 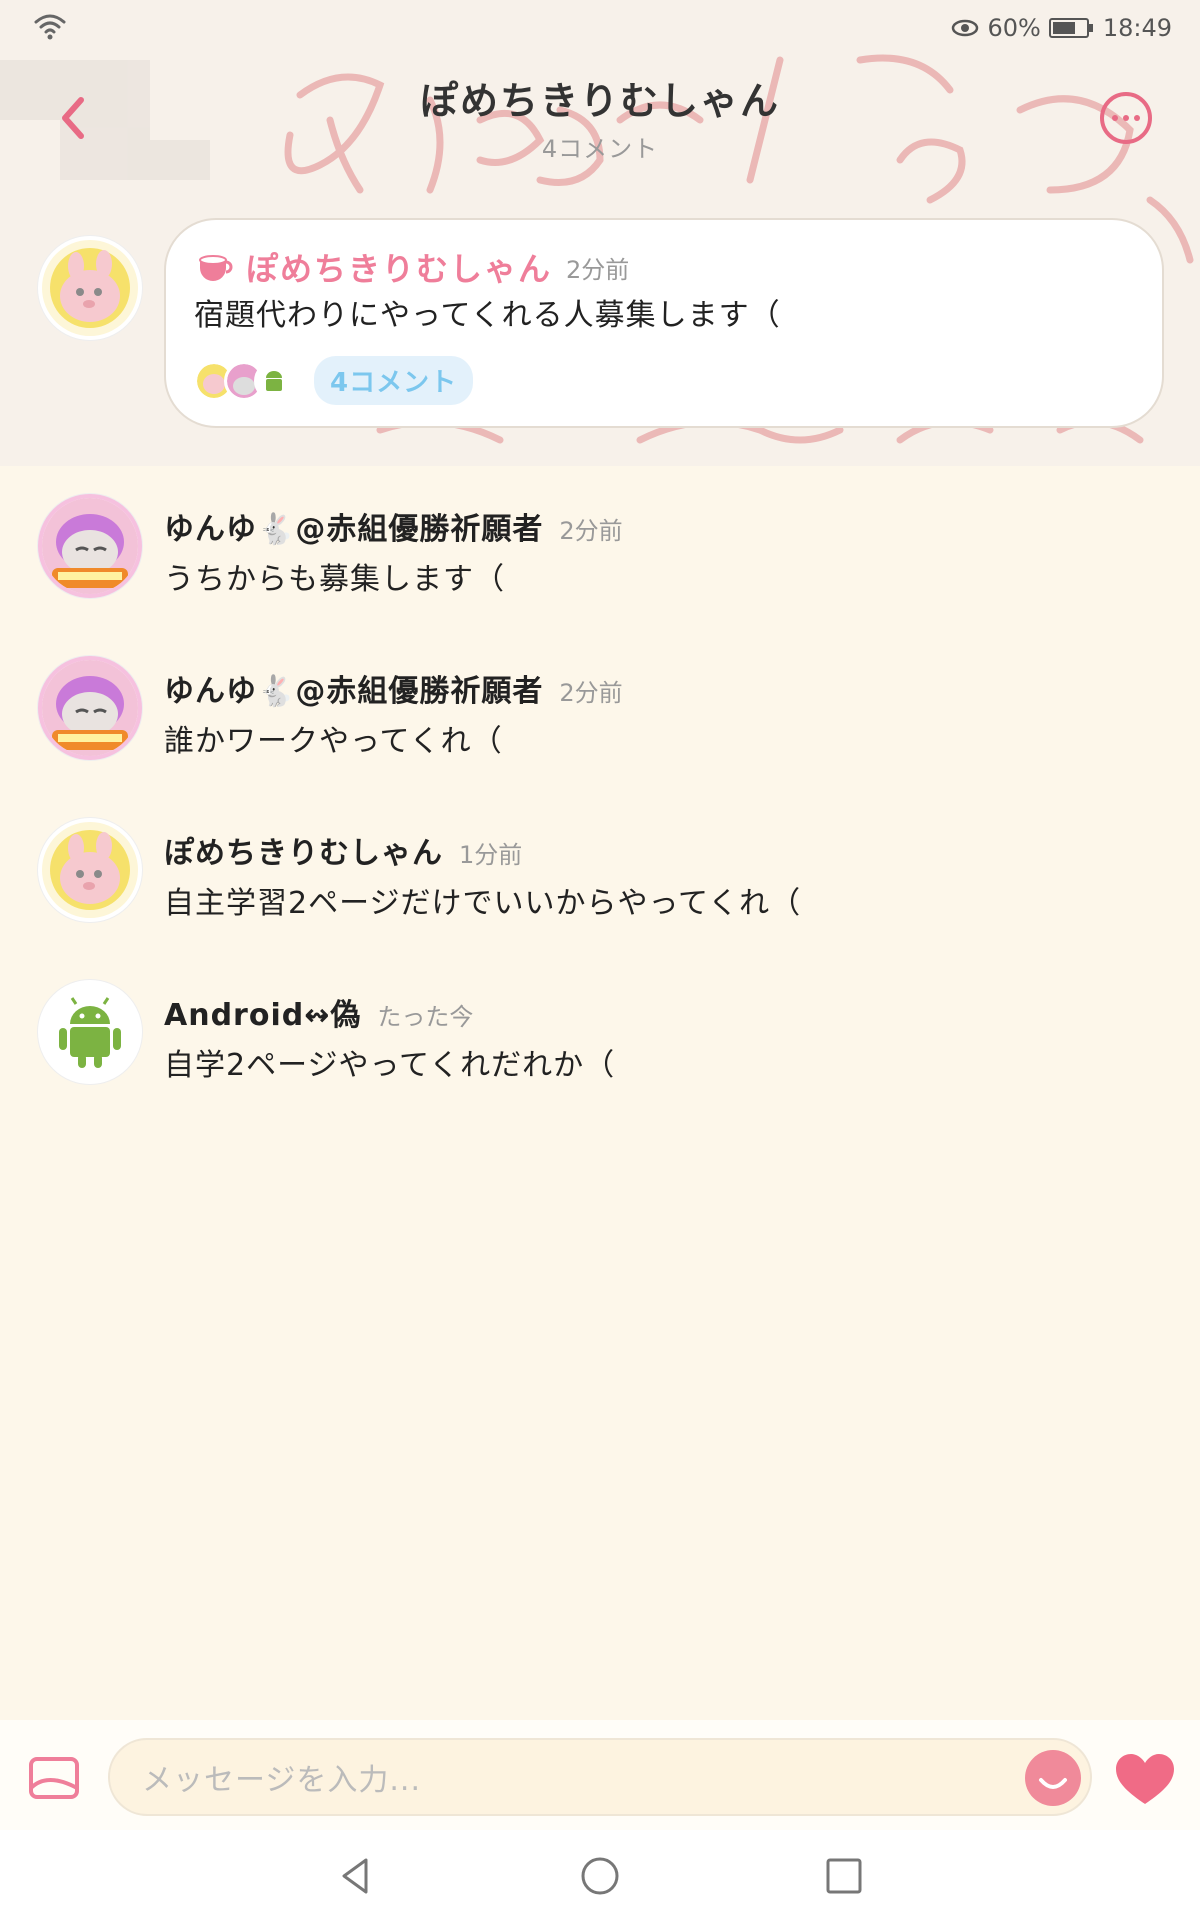 I want to click on nav-recent-icon, so click(x=844, y=1876).